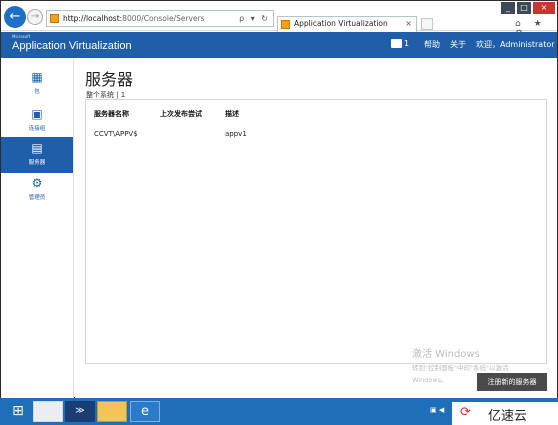  Describe the element at coordinates (232, 114) in the screenshot. I see `column-header-description: 描述` at that location.